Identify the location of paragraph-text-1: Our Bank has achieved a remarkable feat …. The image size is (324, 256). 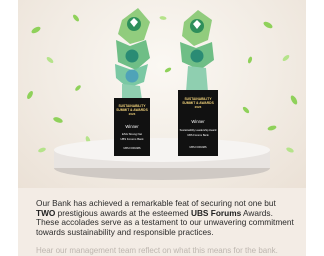
(156, 203).